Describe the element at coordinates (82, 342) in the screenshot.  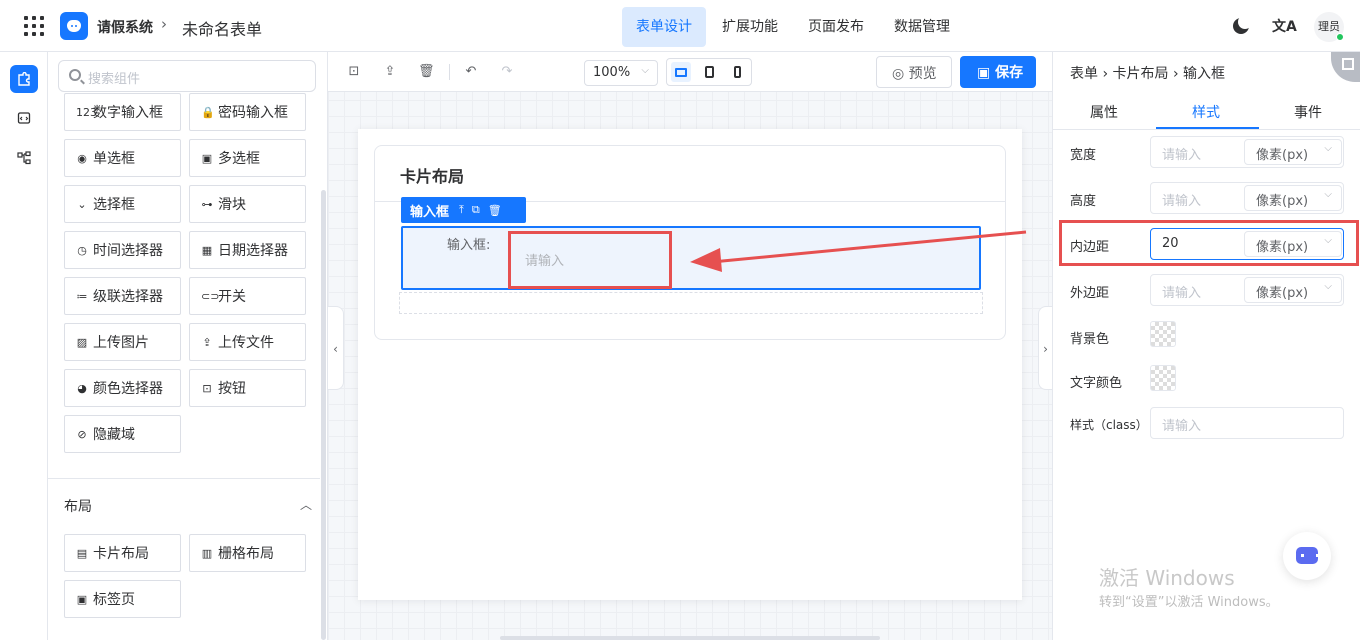
I see `image-icon: ▨` at that location.